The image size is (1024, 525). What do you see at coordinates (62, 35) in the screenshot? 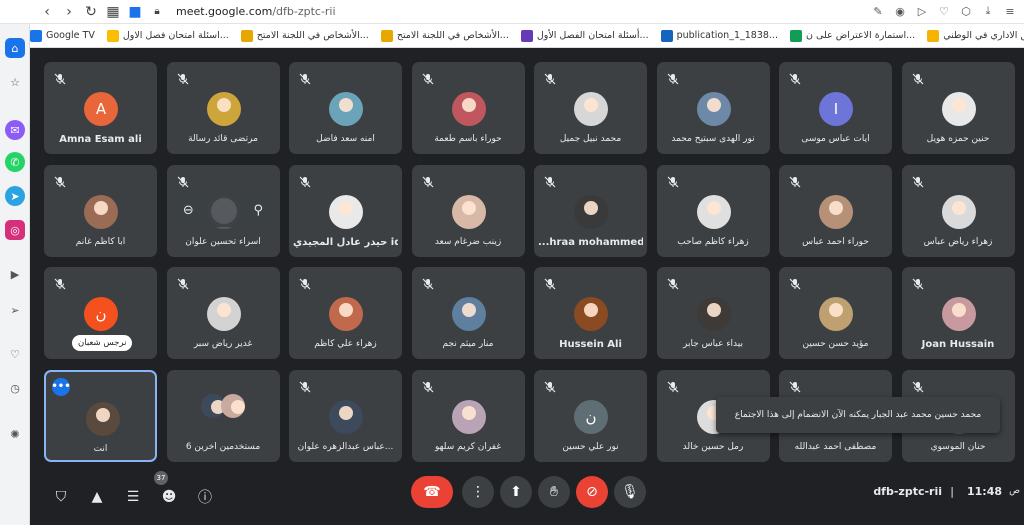
I see `bookmark-item: Google TV` at bounding box center [62, 35].